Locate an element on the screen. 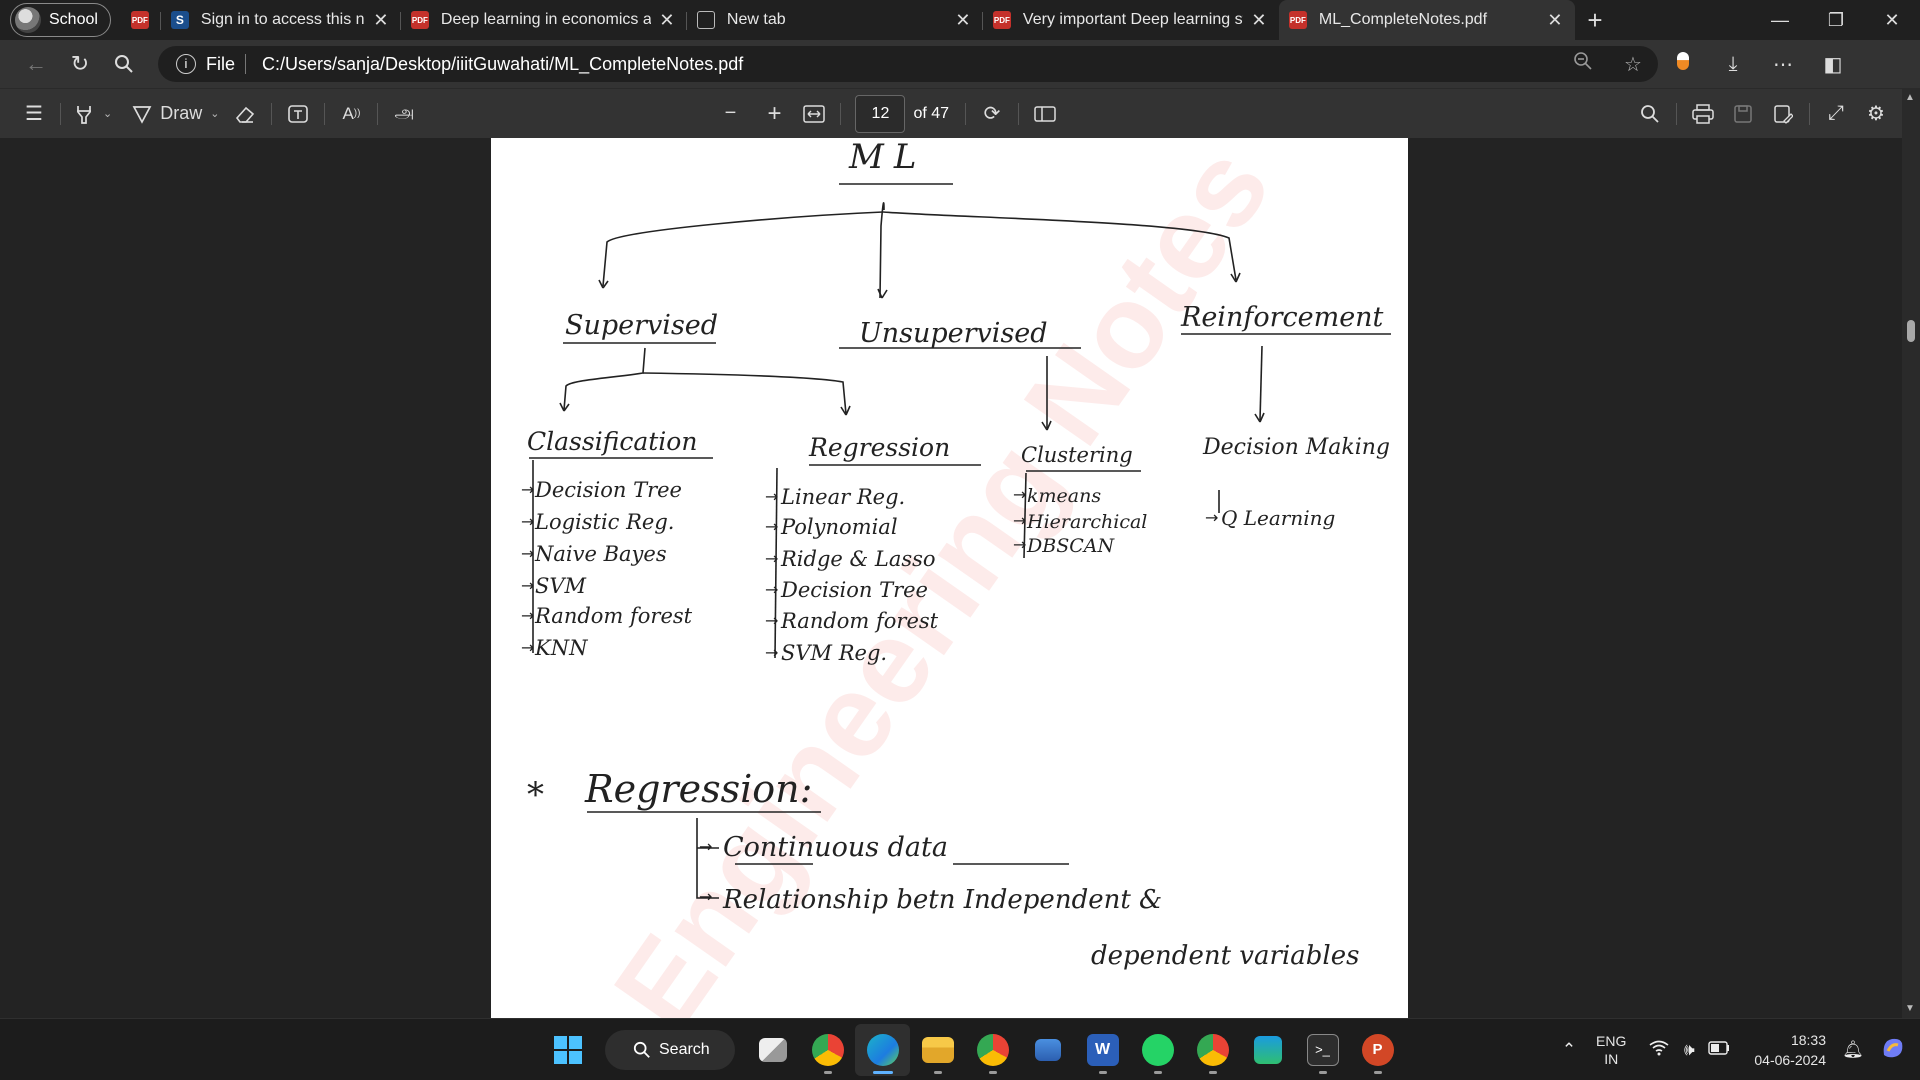 The image size is (1920, 1080). powerpoint-icon: P is located at coordinates (1377, 1050).